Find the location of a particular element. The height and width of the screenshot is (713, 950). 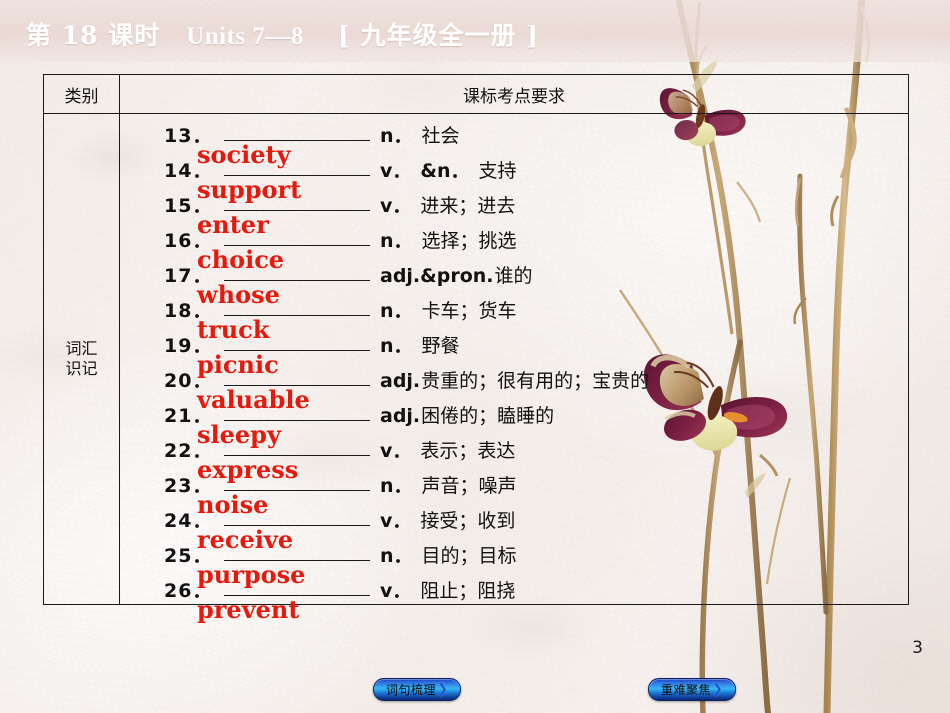

vocabulary-row: 24． v． 接受；收到 is located at coordinates (514, 522).